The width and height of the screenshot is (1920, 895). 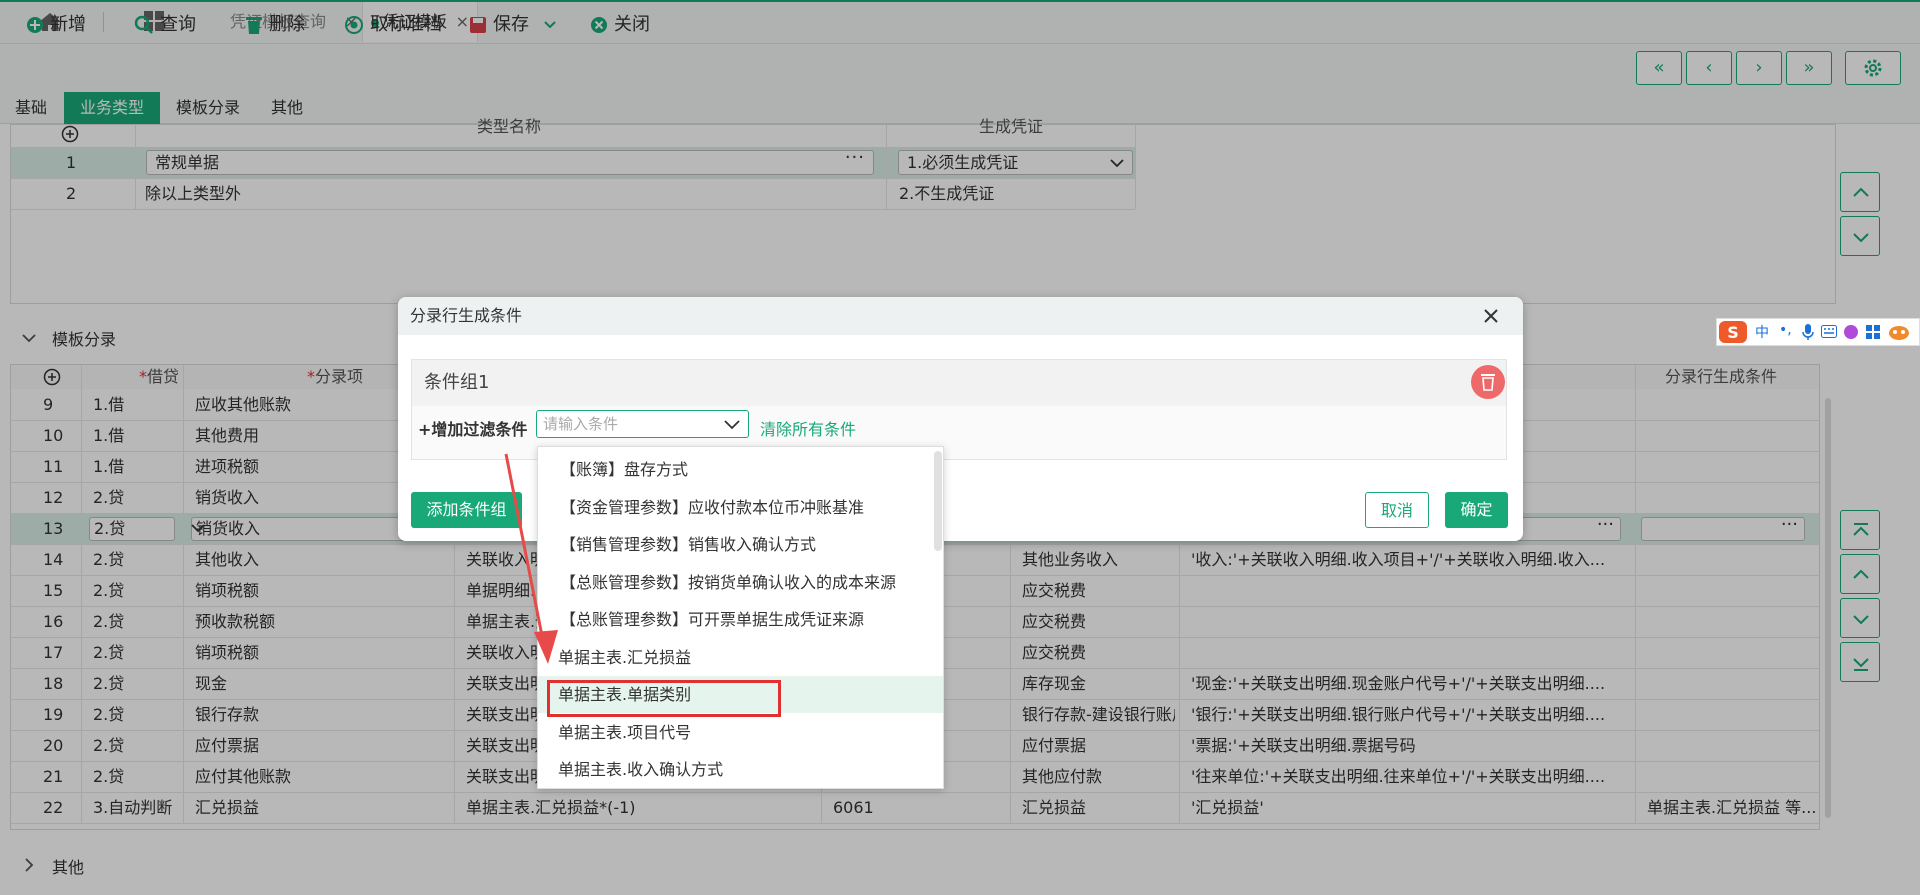 I want to click on svg-text: S, so click(x=1733, y=332).